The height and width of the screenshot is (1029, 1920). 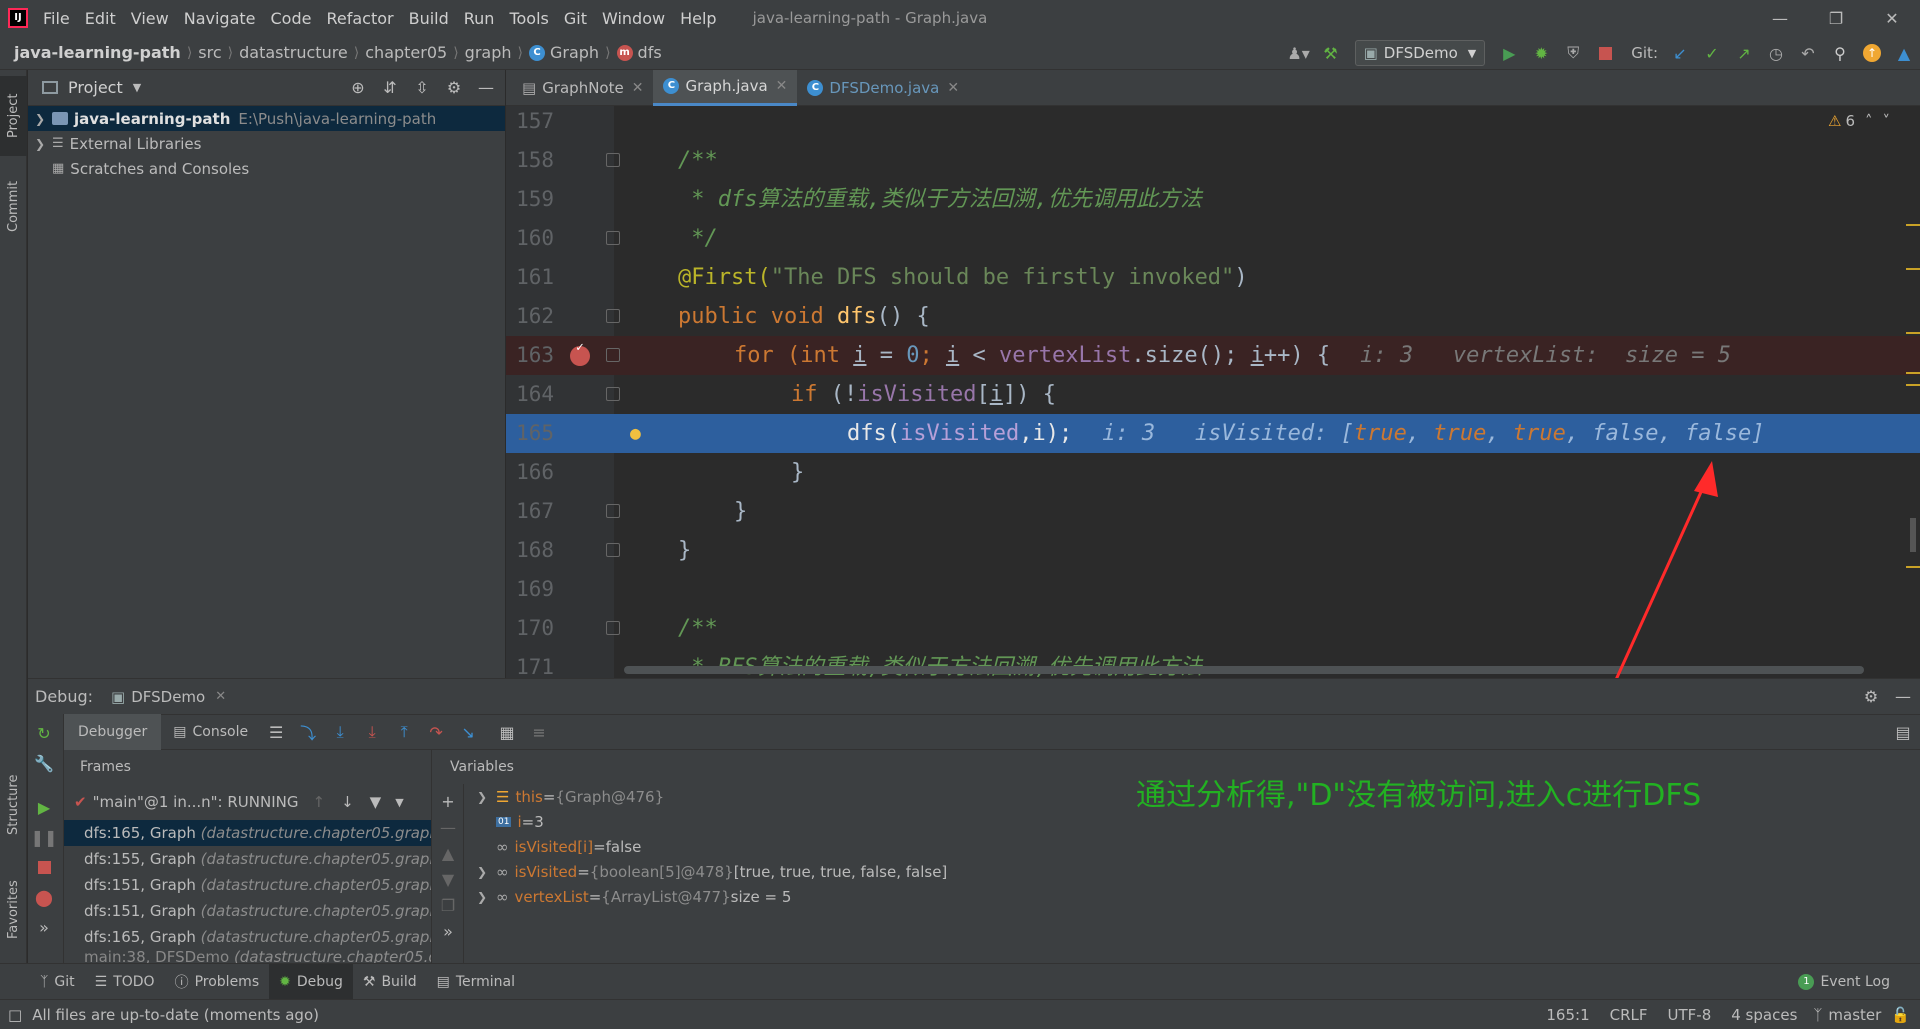 I want to click on breadcrumb-src: src, so click(x=209, y=52).